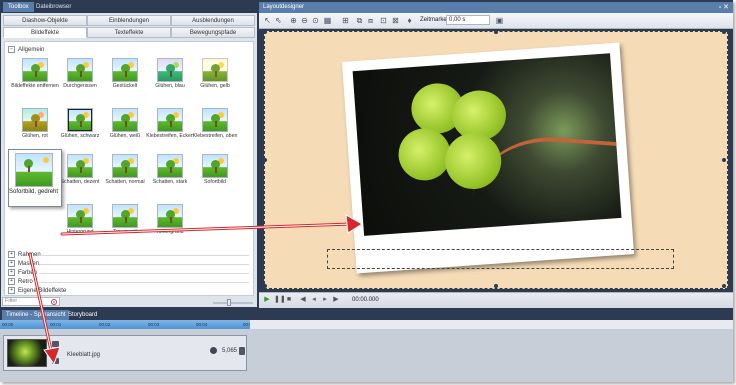 This screenshot has height=385, width=736. I want to click on tab-ausblendungen: Ausblendungen, so click(213, 20).